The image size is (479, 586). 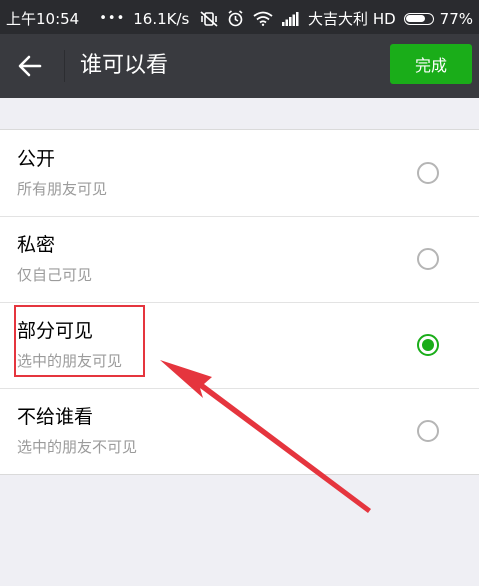 I want to click on battery-level, so click(x=415, y=18).